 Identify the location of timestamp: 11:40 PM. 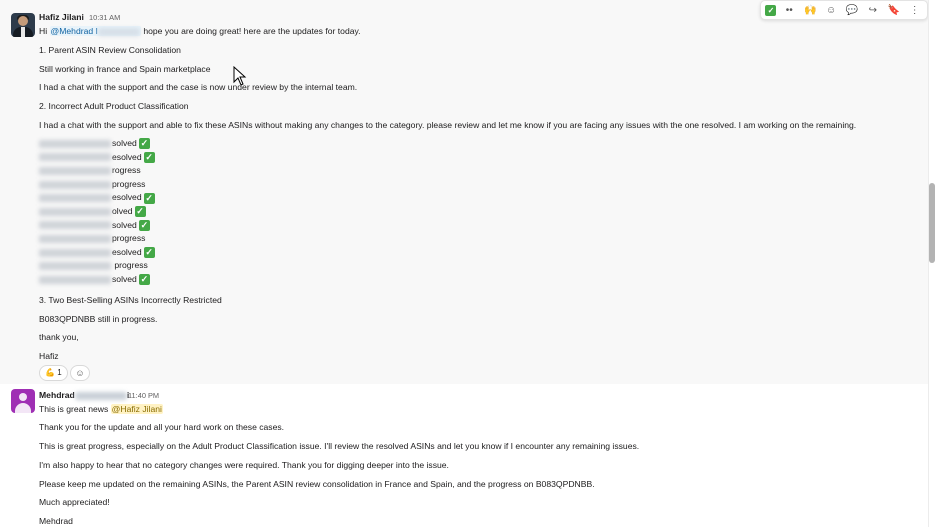
(143, 395).